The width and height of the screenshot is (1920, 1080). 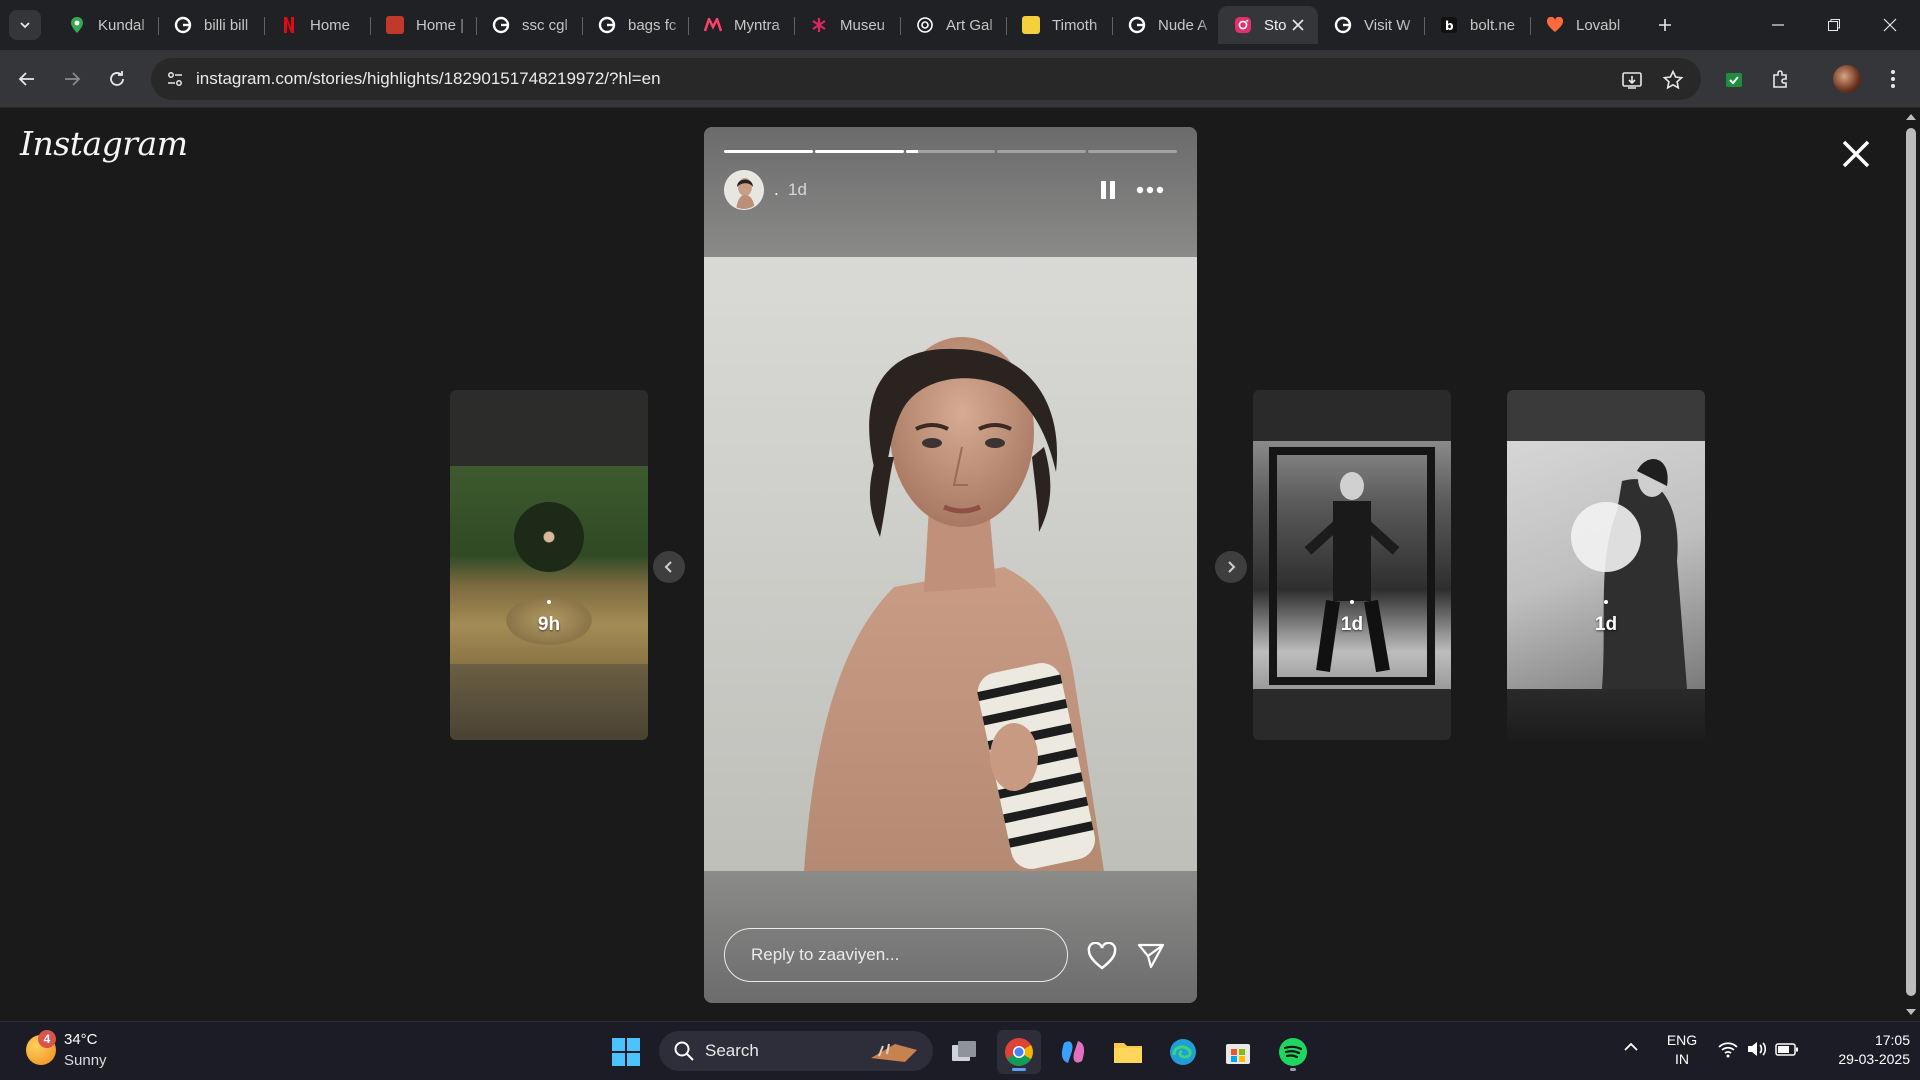 I want to click on chrome-icon, so click(x=1019, y=1052).